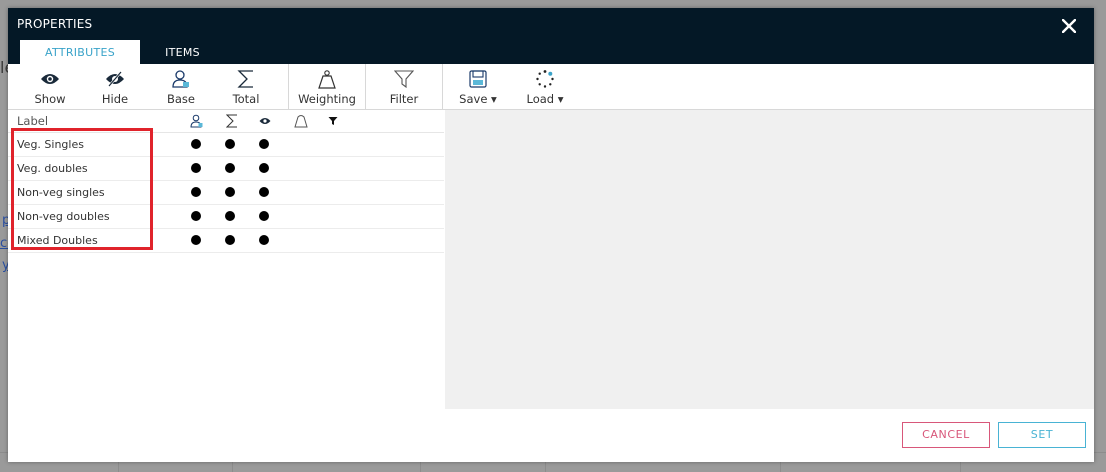  What do you see at coordinates (1042, 435) in the screenshot?
I see `set-button: SET` at bounding box center [1042, 435].